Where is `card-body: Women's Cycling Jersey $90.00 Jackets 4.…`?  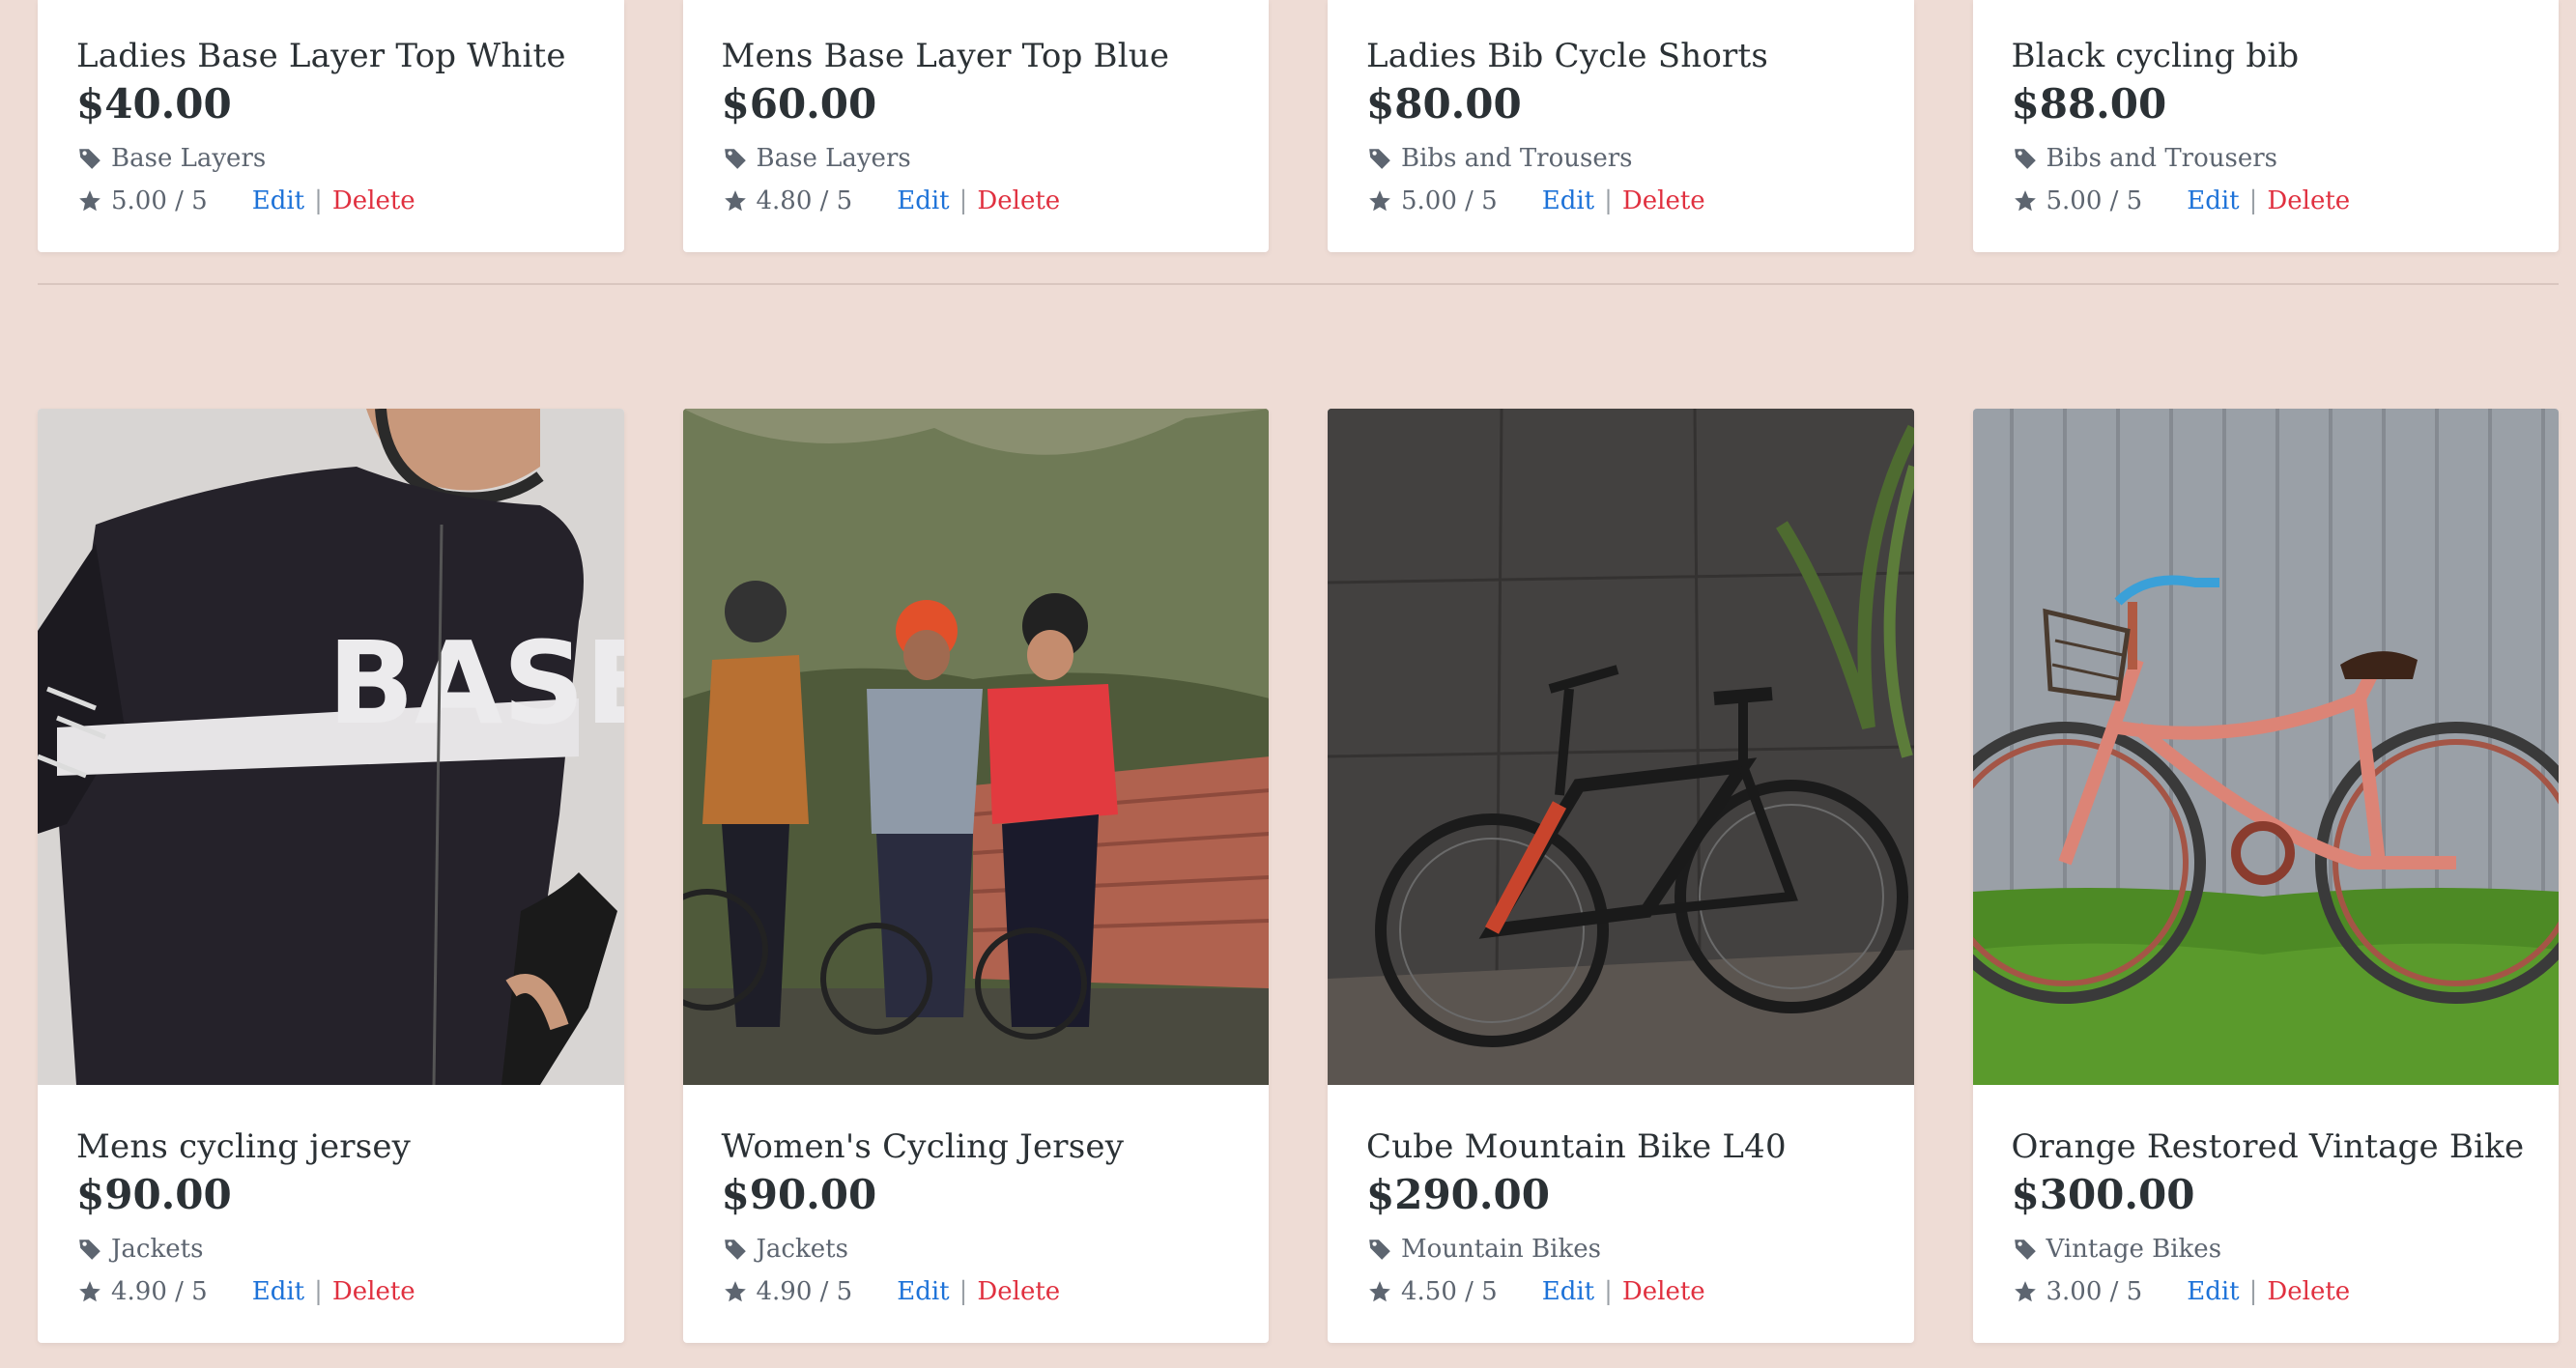 card-body: Women's Cycling Jersey $90.00 Jackets 4.… is located at coordinates (982, 1218).